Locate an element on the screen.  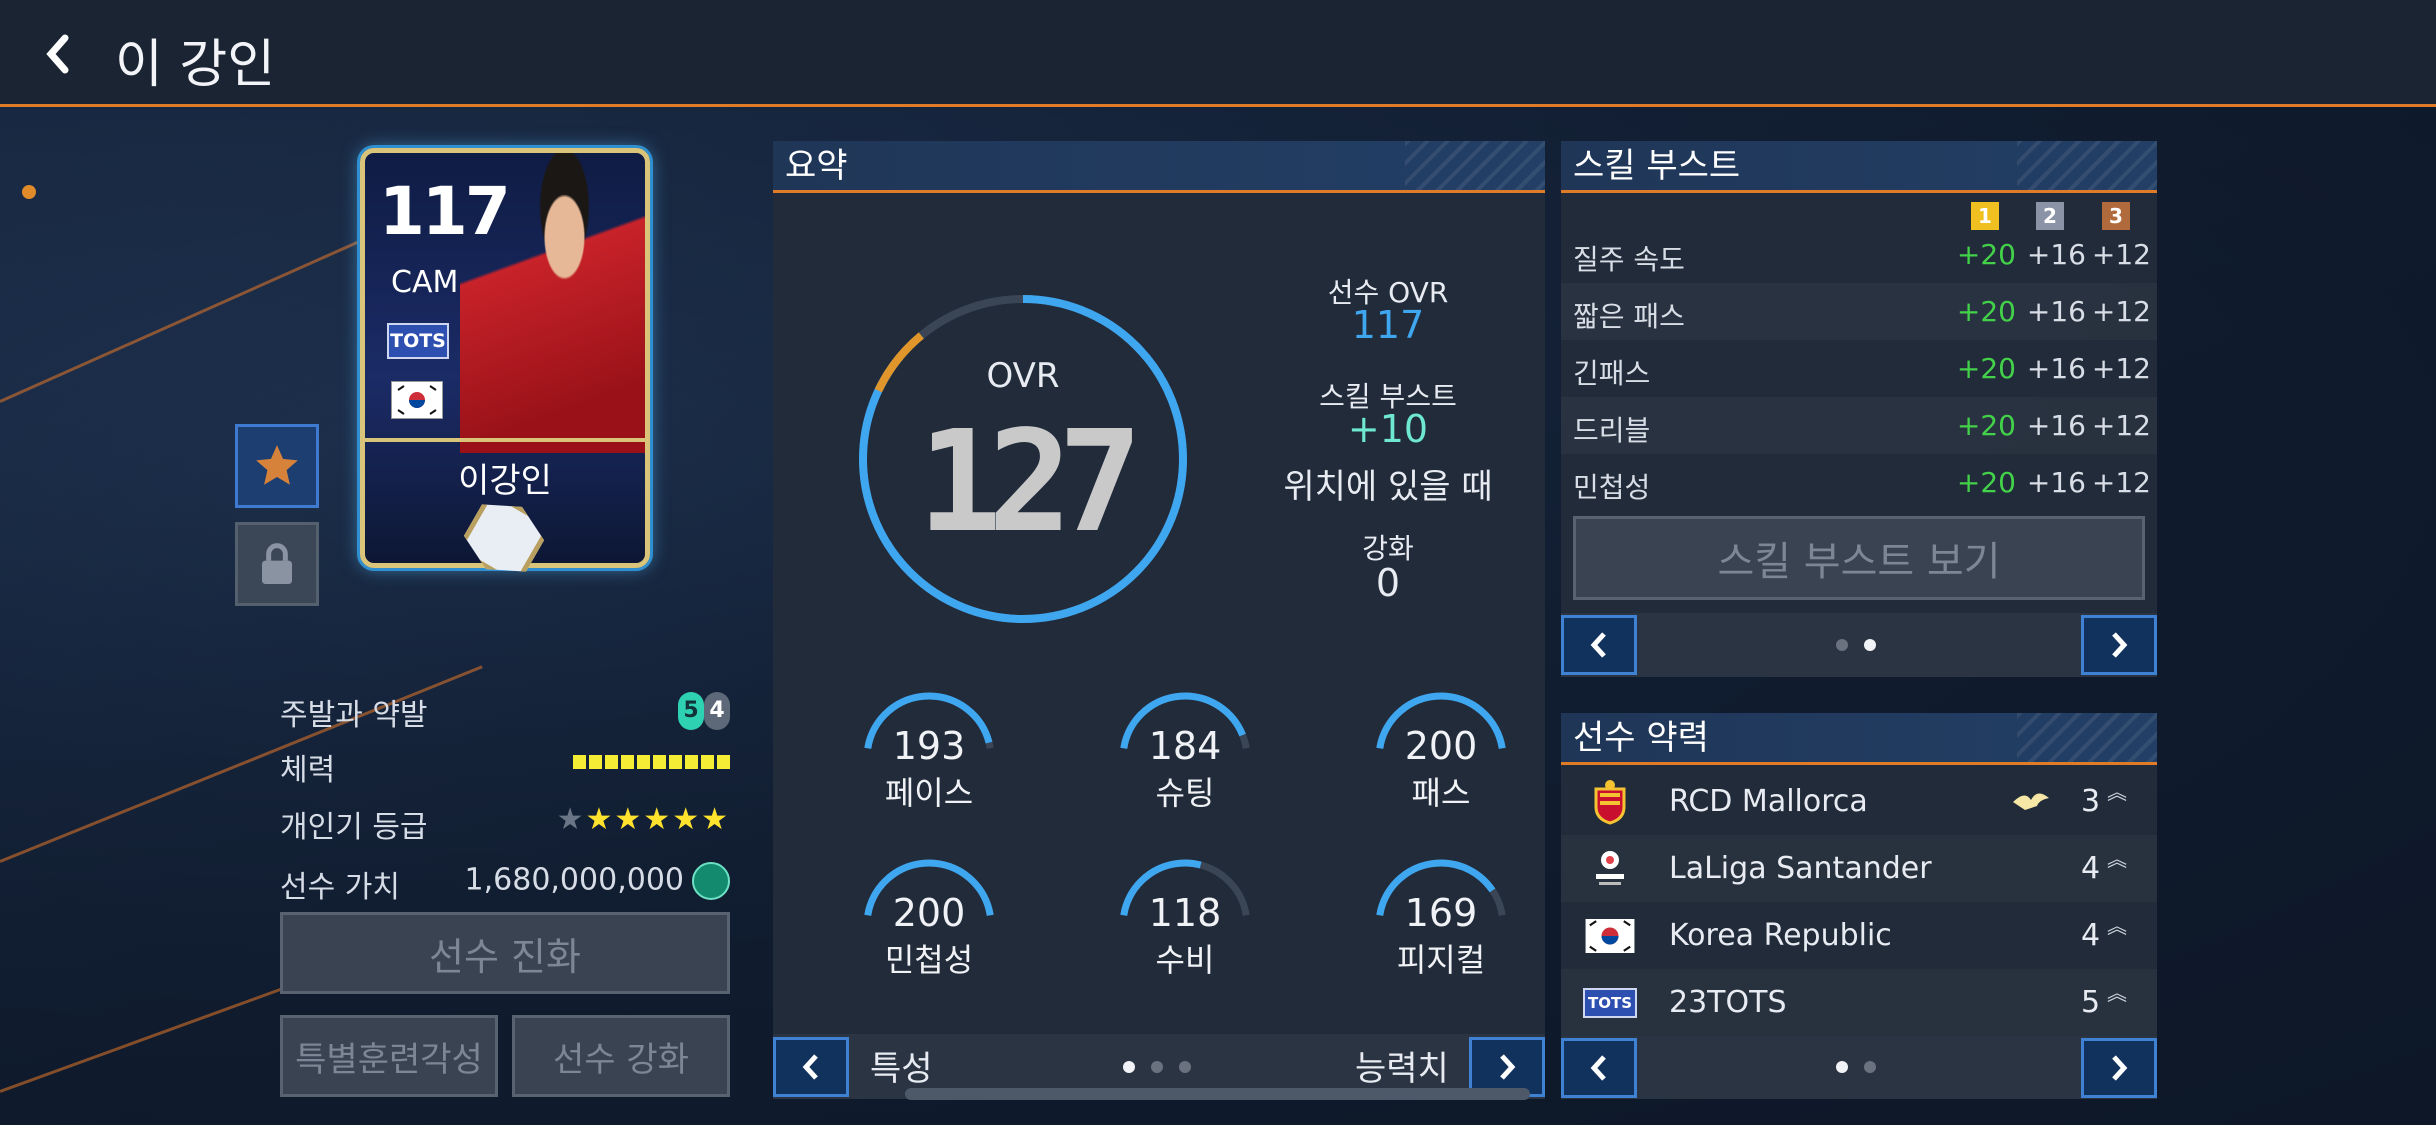
stat-value: 193 is located at coordinates (929, 746).